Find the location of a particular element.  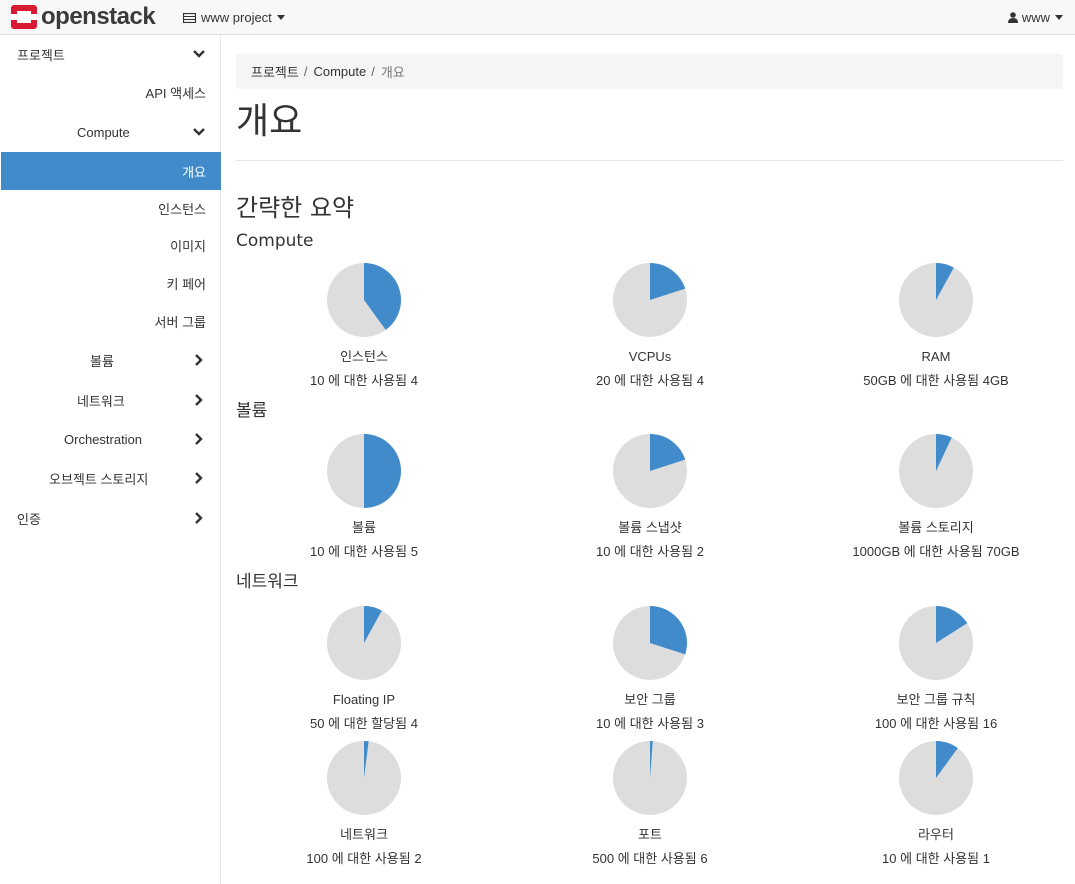

sidebar-item-instances: 인스턴스 is located at coordinates (110, 208).